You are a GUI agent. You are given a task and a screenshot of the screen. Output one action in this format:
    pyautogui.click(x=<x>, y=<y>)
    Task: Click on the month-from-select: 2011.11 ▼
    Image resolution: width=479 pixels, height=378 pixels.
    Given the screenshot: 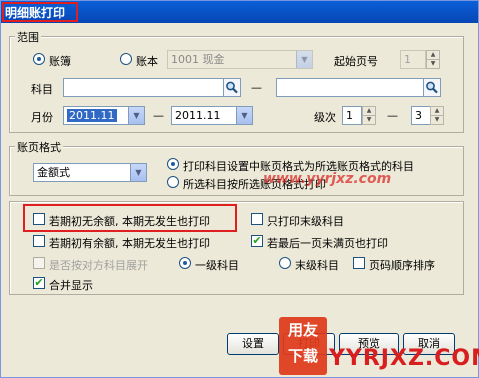 What is the action you would take?
    pyautogui.click(x=104, y=115)
    